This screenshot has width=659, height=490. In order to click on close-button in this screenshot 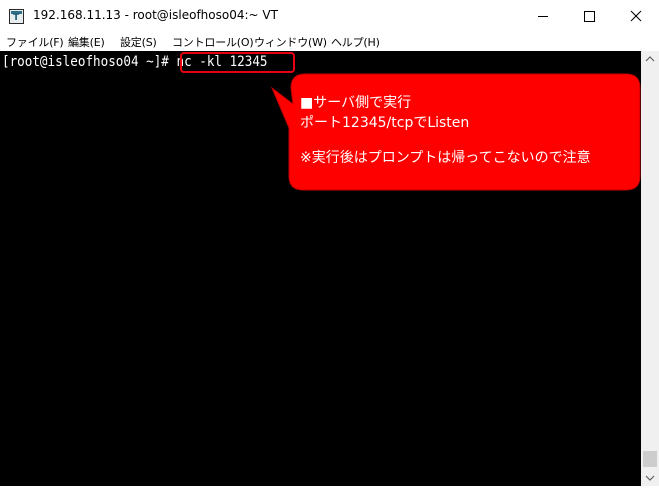, I will do `click(636, 16)`.